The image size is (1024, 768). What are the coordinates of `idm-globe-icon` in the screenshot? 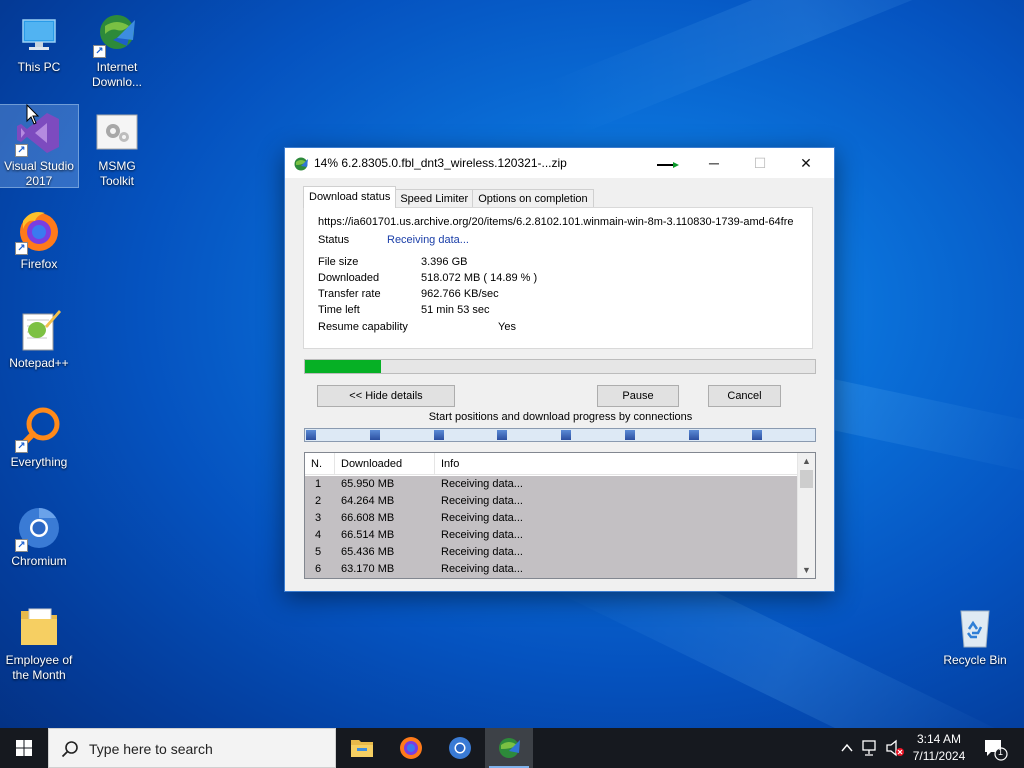 It's located at (509, 748).